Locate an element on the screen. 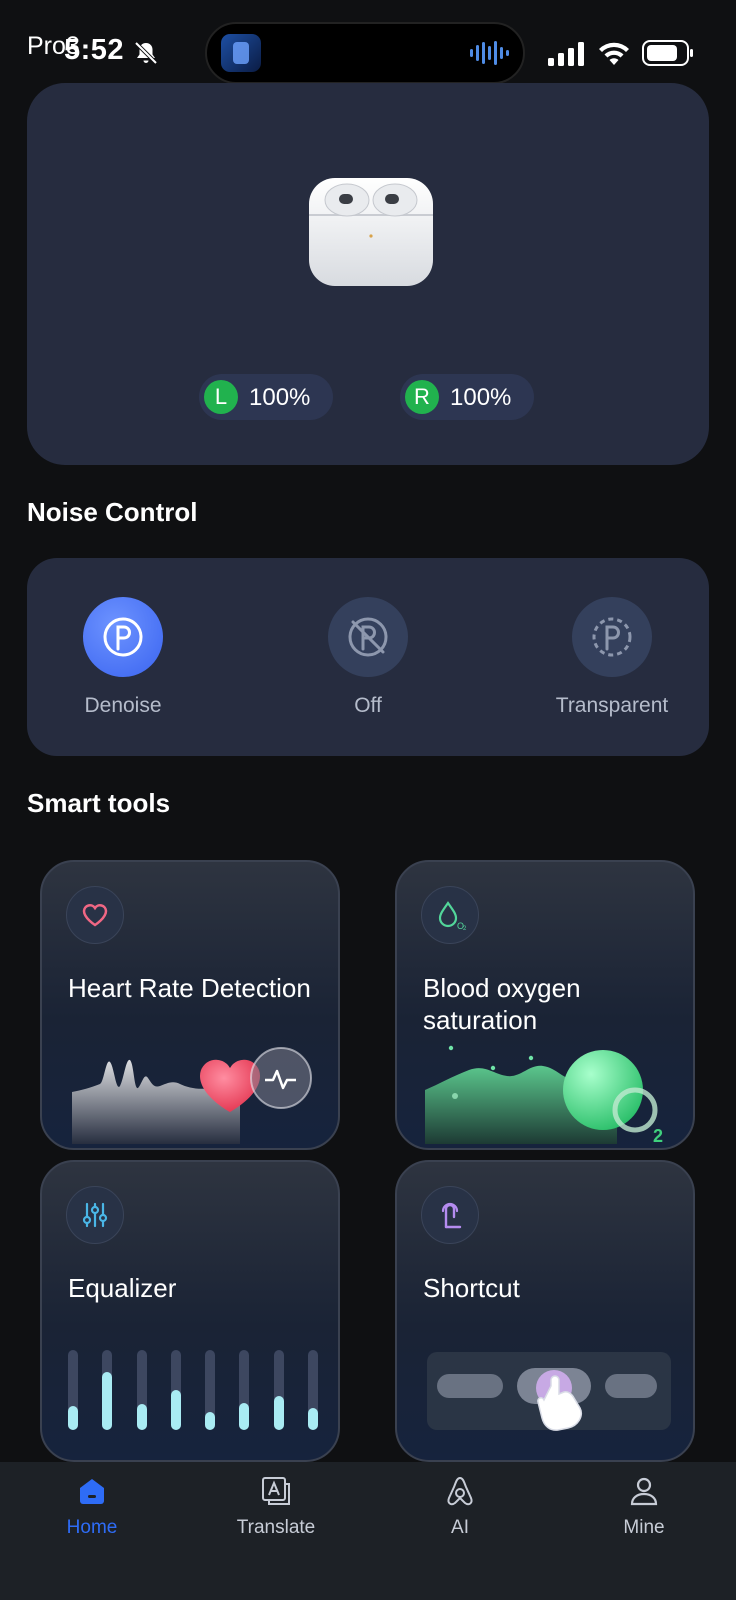 The width and height of the screenshot is (736, 1600). o2-subscript-label: 2 is located at coordinates (658, 1135).